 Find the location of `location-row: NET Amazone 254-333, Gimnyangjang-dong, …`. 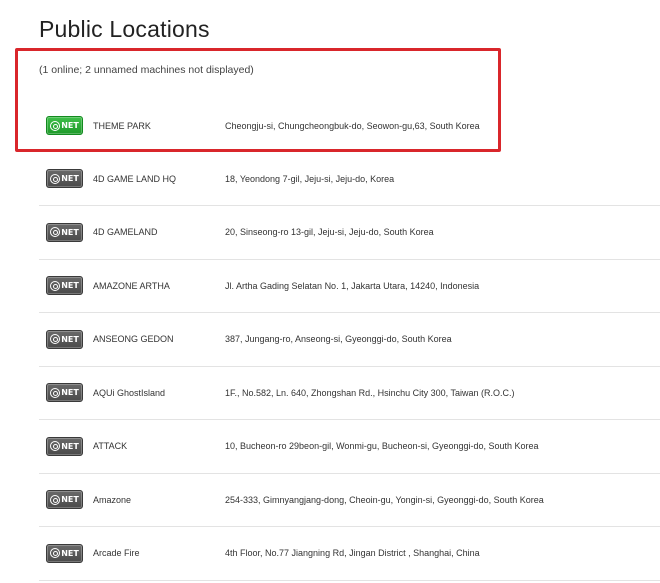

location-row: NET Amazone 254-333, Gimnyangjang-dong, … is located at coordinates (349, 500).